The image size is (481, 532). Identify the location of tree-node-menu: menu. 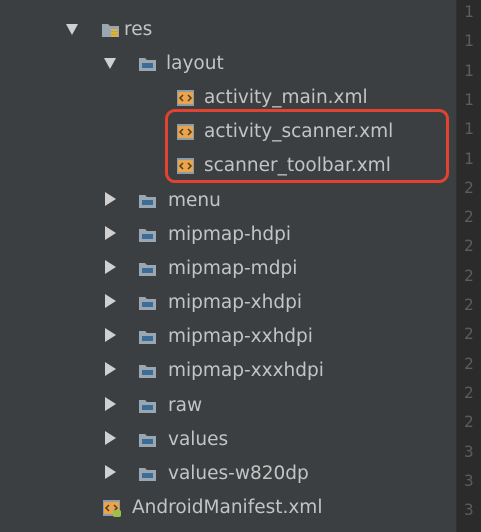
(228, 201).